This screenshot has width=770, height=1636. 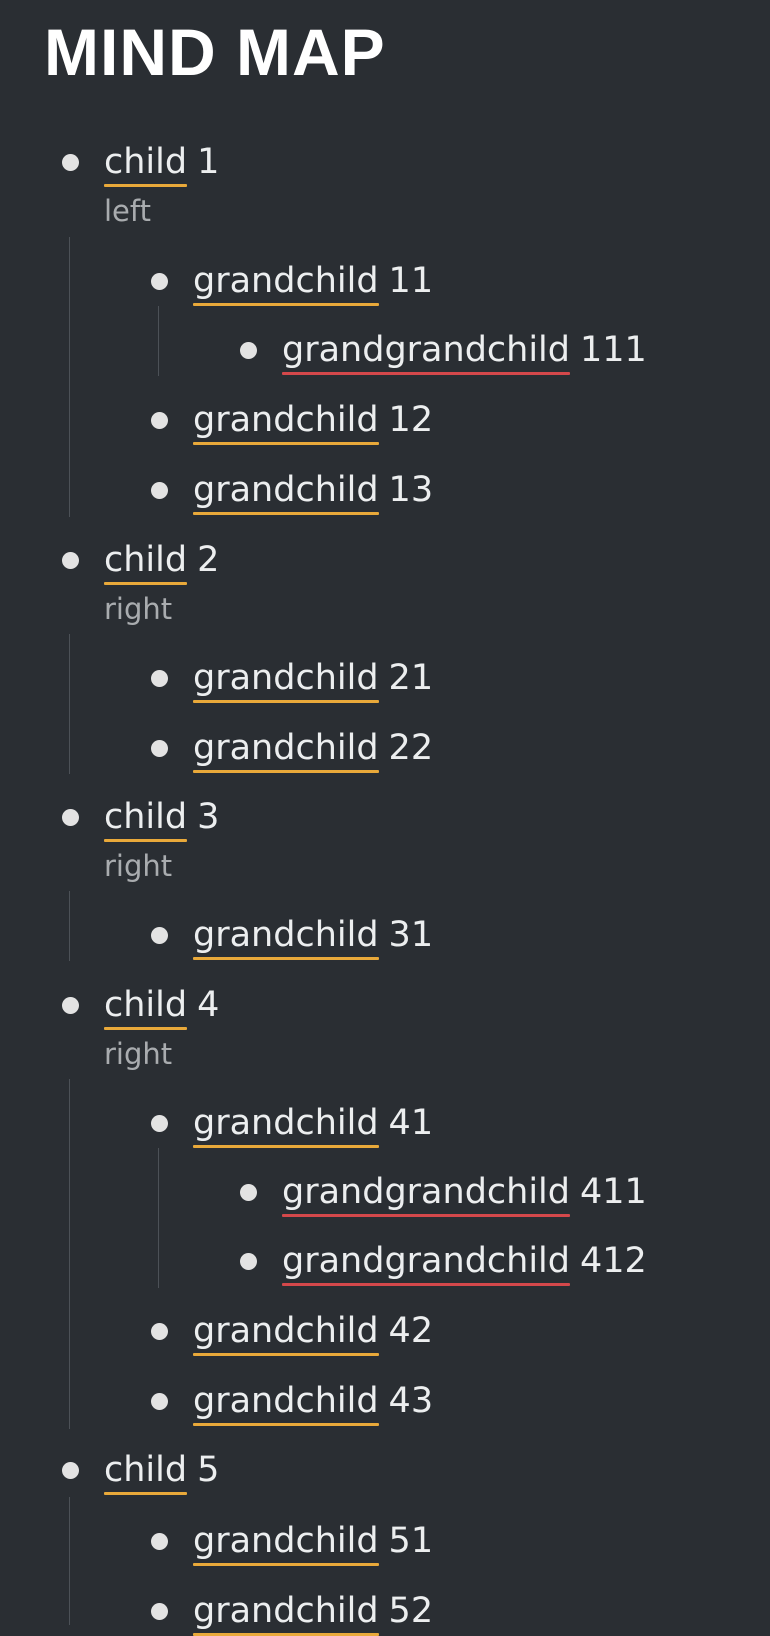 I want to click on tree-node: grandchild 41, so click(x=292, y=1123).